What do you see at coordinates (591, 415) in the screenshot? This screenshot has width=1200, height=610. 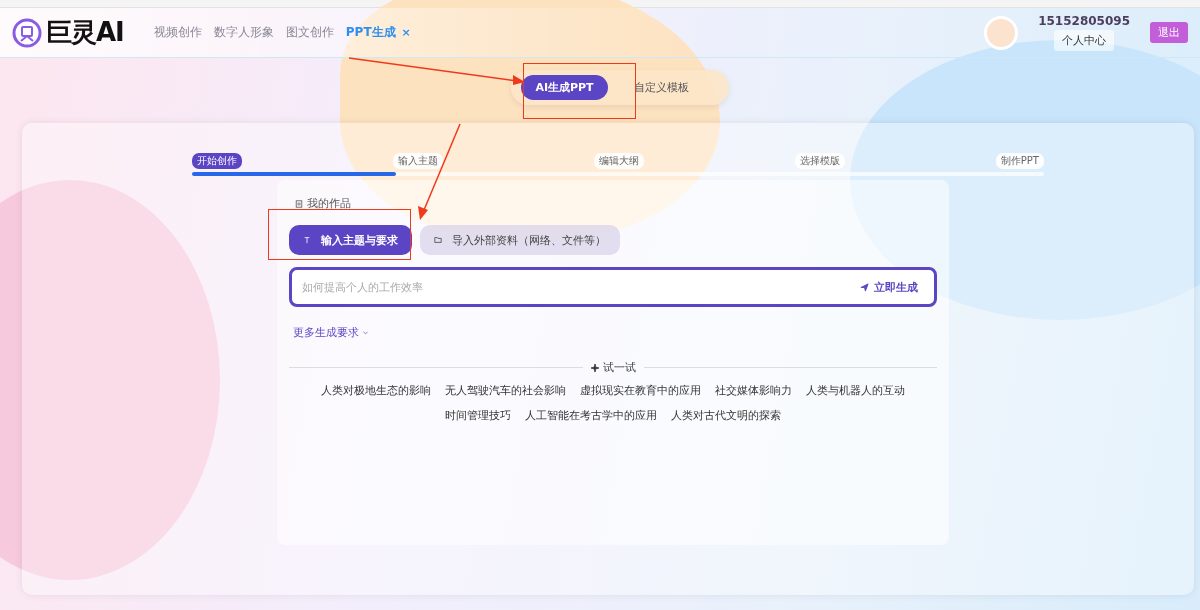 I see `suggestion-link: 人工智能在考古学中的应用` at bounding box center [591, 415].